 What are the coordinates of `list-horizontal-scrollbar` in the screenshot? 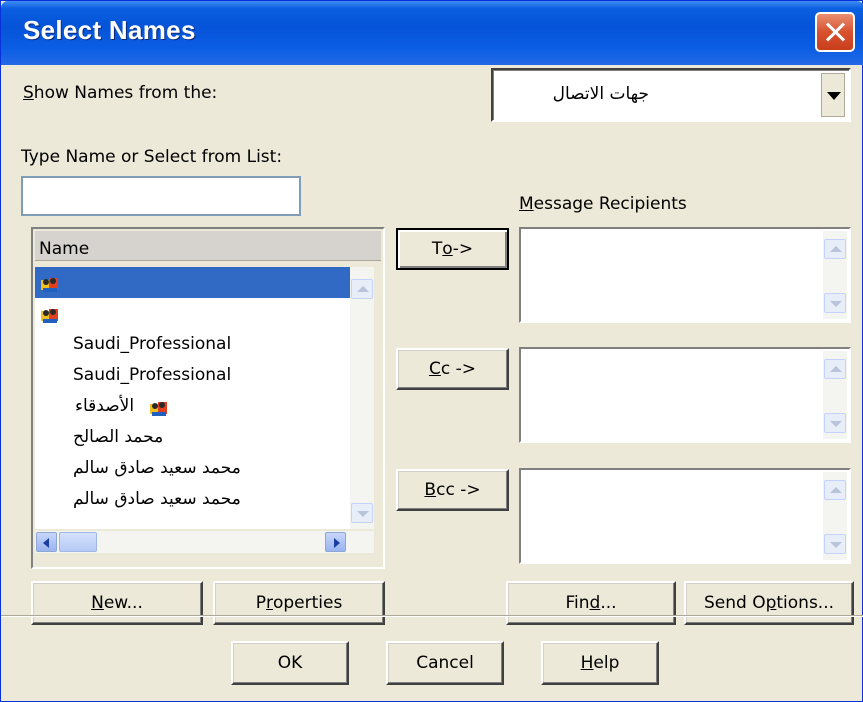 It's located at (204, 542).